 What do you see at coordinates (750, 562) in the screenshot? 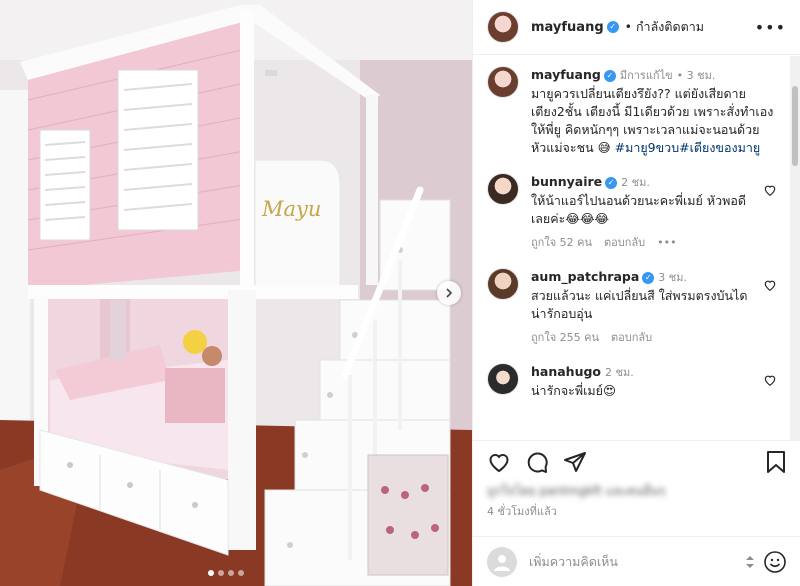
I see `resize-toggle-icon` at bounding box center [750, 562].